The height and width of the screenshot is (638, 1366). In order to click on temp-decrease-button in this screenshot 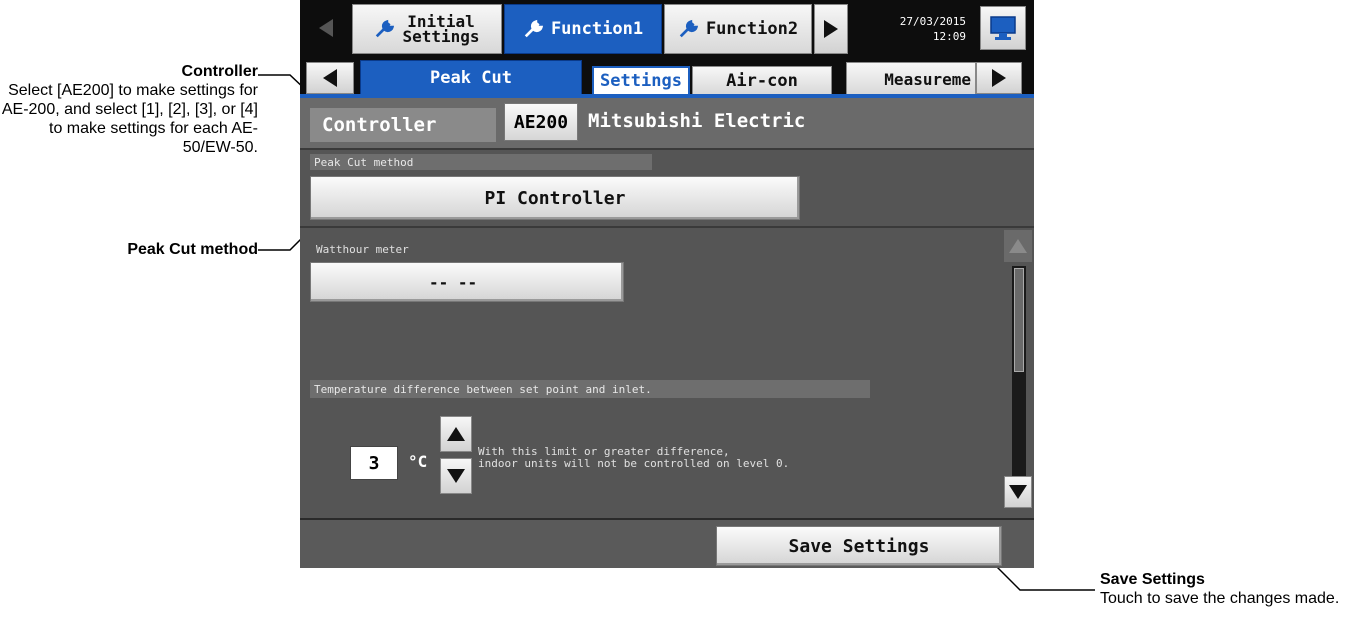, I will do `click(456, 476)`.